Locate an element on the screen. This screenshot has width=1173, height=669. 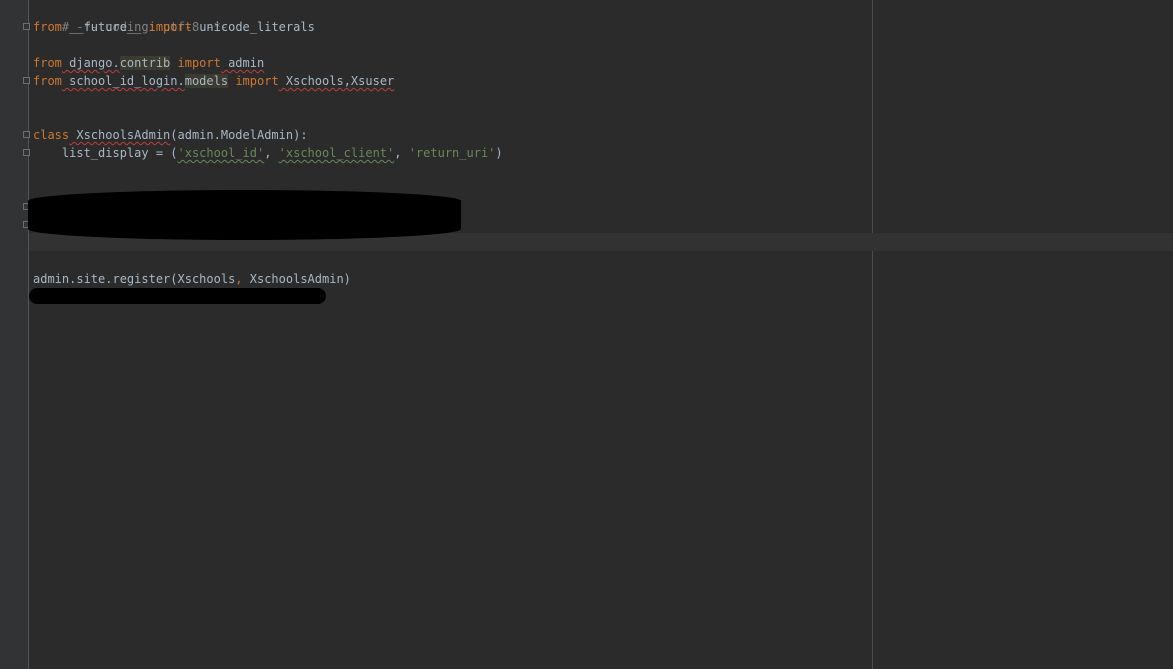
code-token: XschoolsAdmin) is located at coordinates (296, 279).